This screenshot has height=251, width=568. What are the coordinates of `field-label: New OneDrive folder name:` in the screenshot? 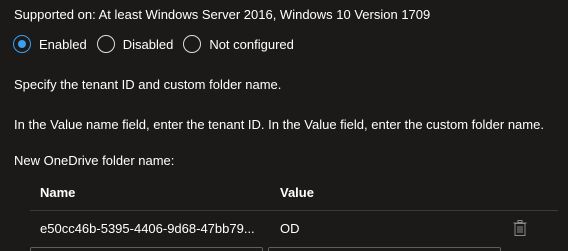 It's located at (94, 160).